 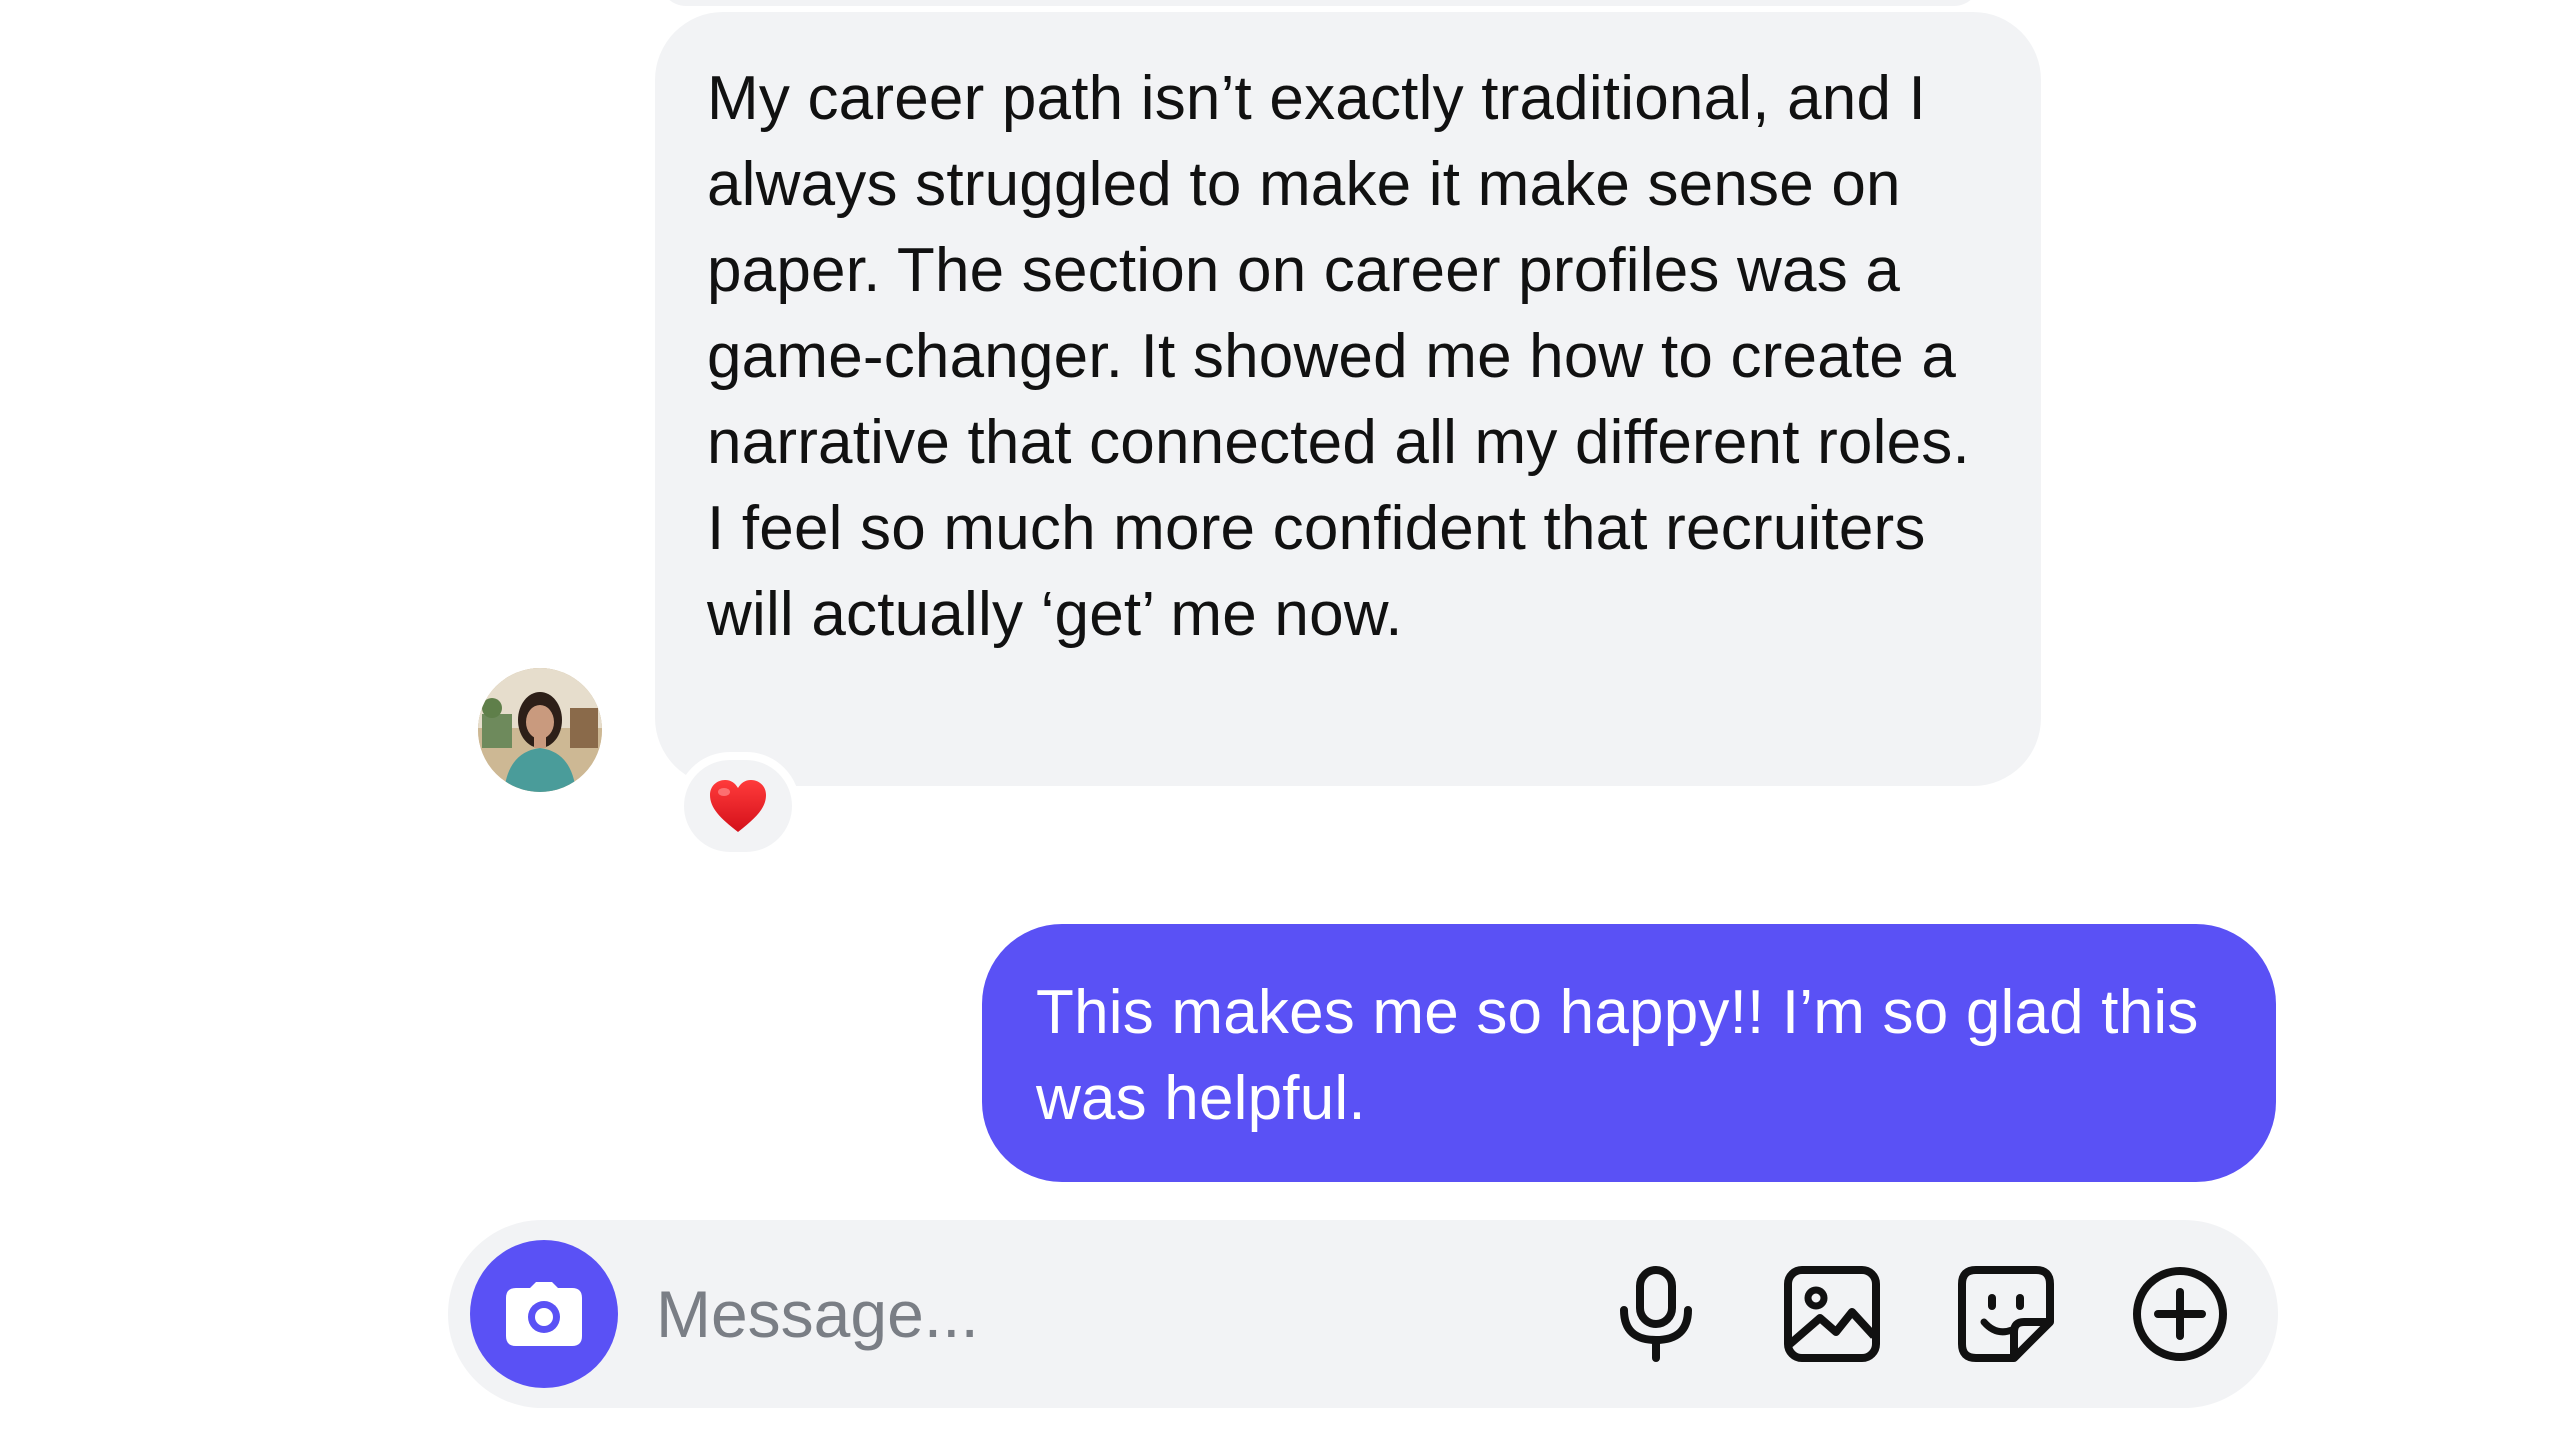 I want to click on sender-avatar, so click(x=540, y=730).